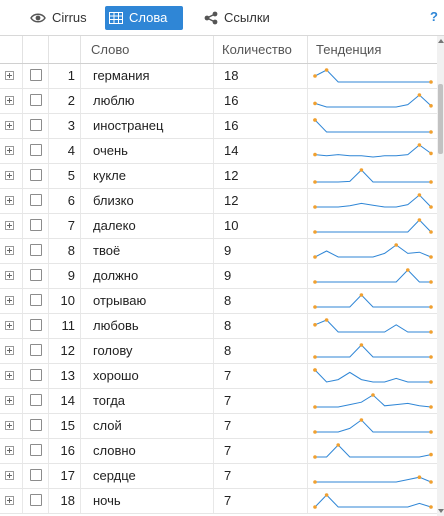 The height and width of the screenshot is (516, 444). I want to click on word-cell: германия, so click(146, 76).